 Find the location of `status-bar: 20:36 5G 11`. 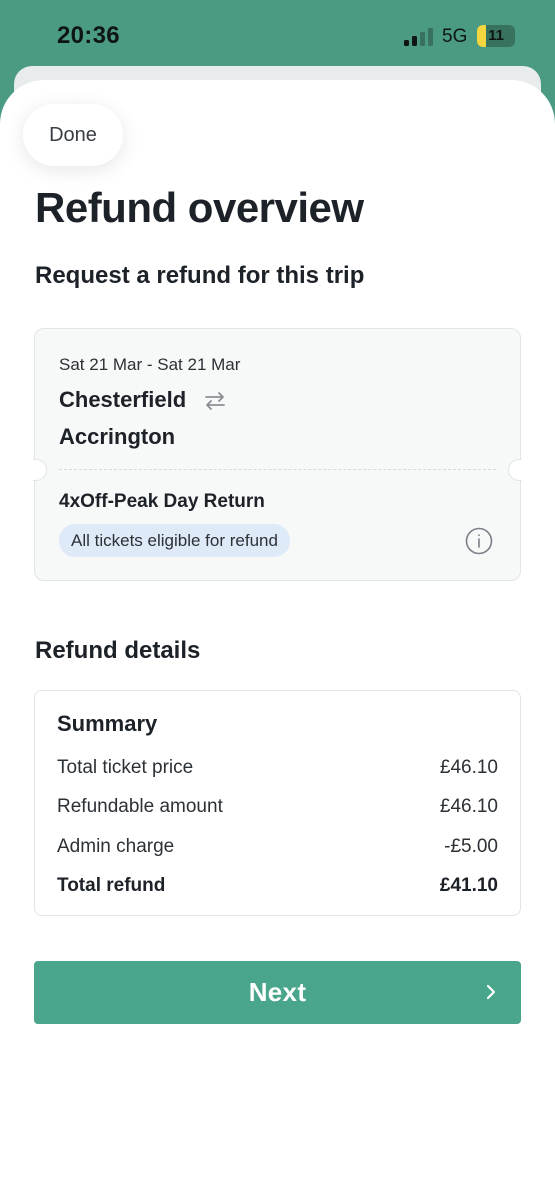

status-bar: 20:36 5G 11 is located at coordinates (277, 34).